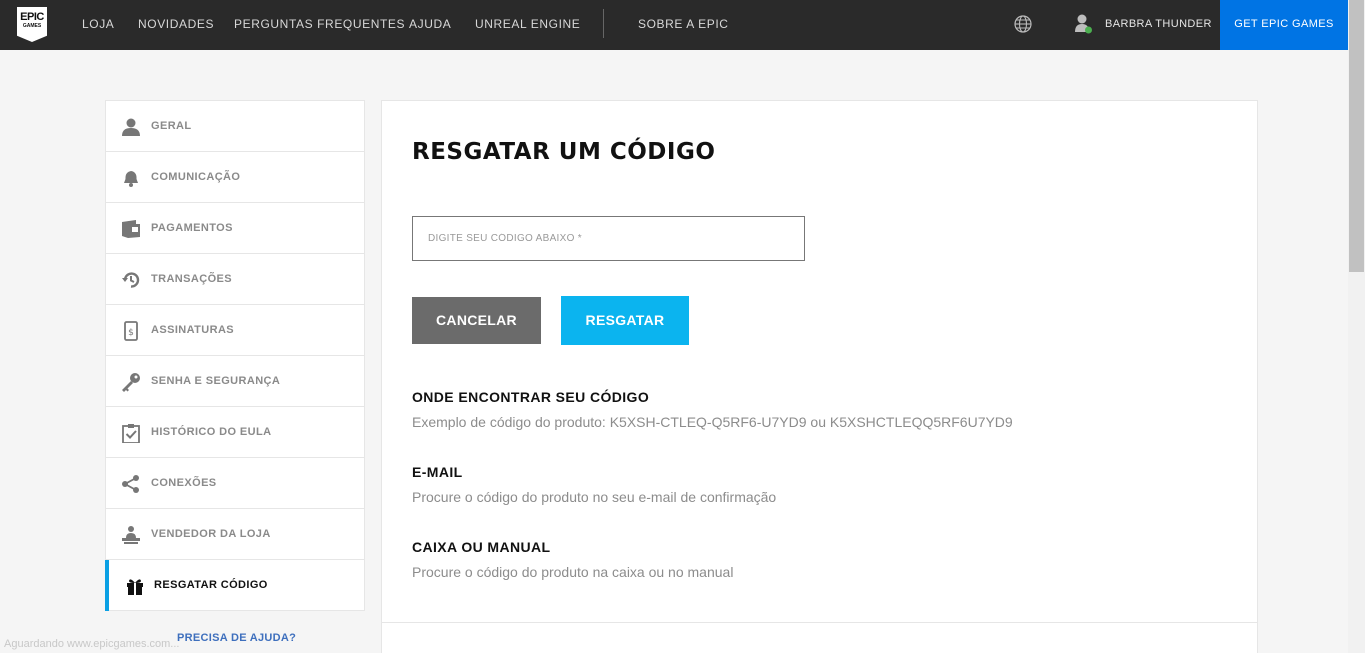 This screenshot has width=1365, height=653. What do you see at coordinates (193, 330) in the screenshot?
I see `sidebar-item-label: ASSINATURAS` at bounding box center [193, 330].